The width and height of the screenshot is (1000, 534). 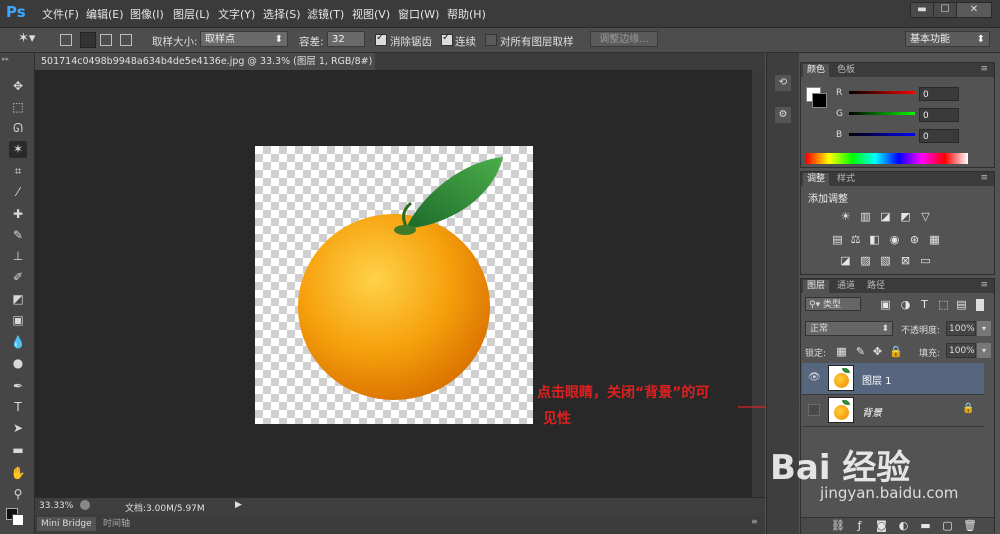 I want to click on g-slider, so click(x=882, y=113).